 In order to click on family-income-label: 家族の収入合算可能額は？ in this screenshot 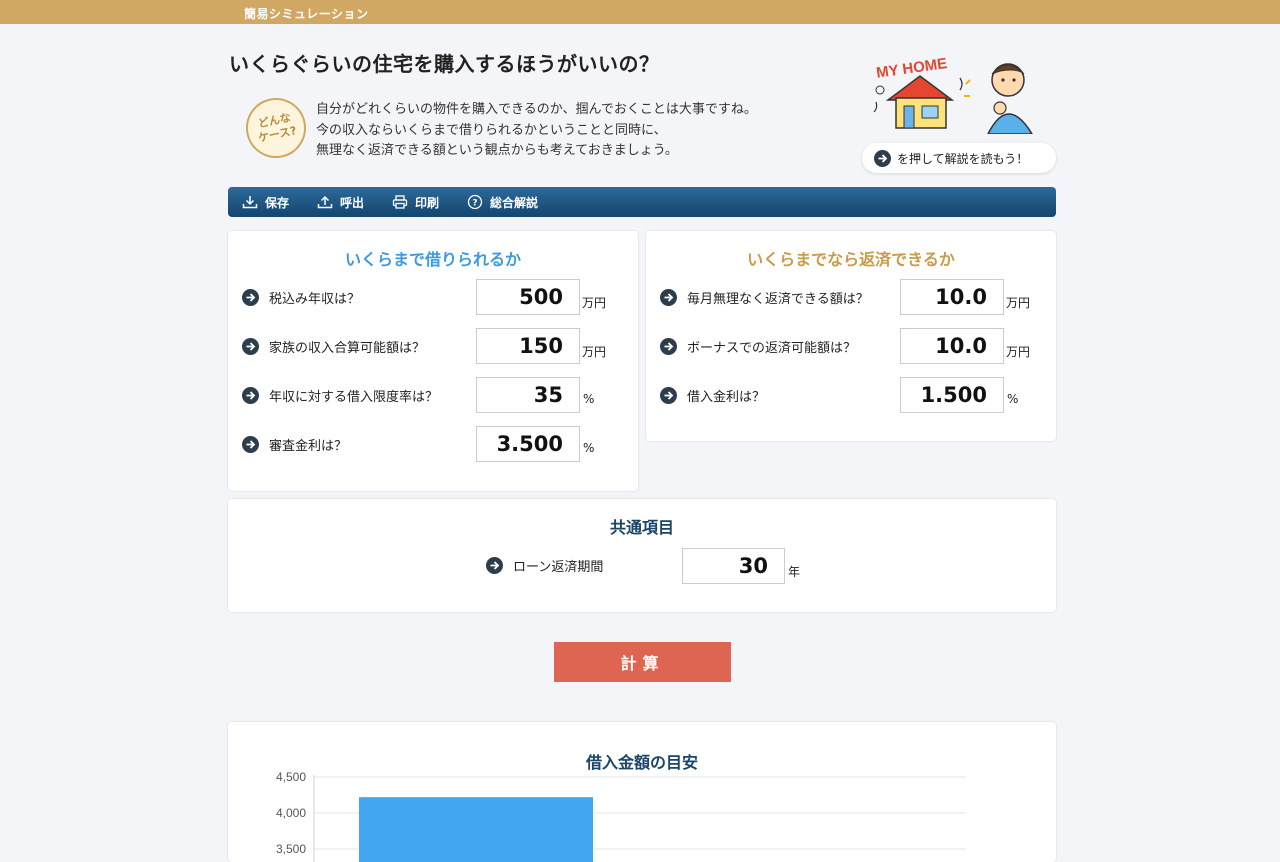, I will do `click(347, 348)`.